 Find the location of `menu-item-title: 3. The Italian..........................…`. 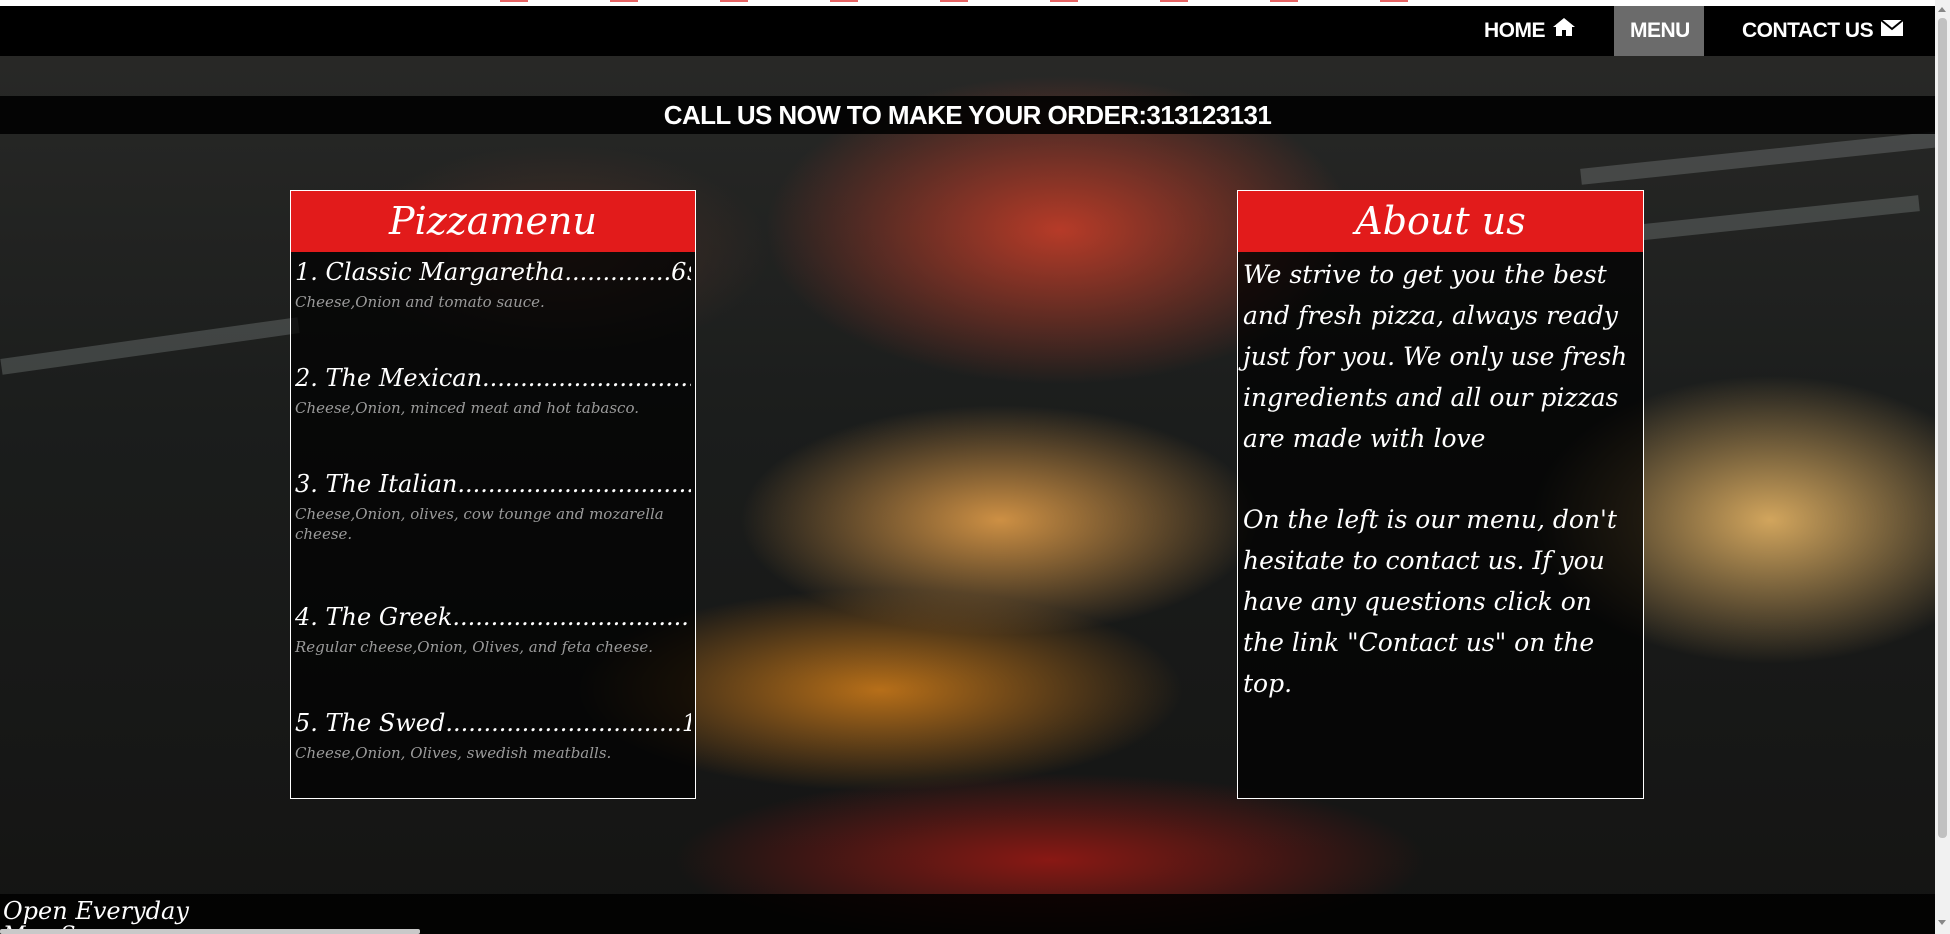

menu-item-title: 3. The Italian..........................… is located at coordinates (493, 484).